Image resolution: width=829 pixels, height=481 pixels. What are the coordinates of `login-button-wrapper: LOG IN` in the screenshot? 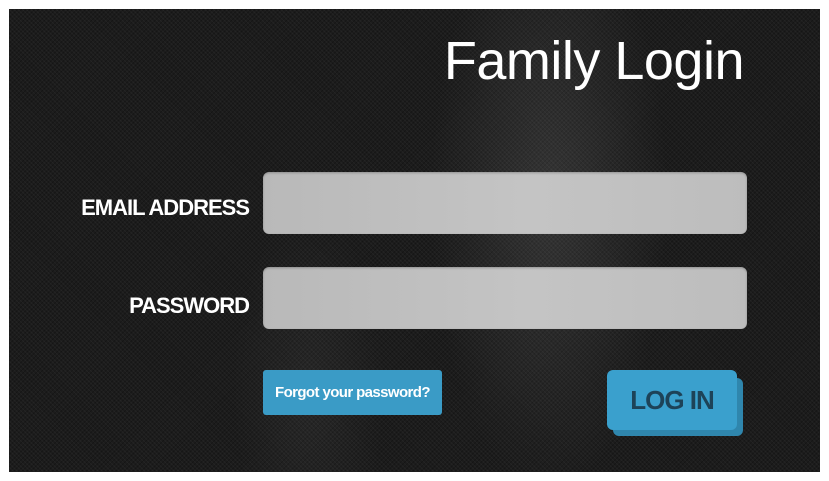 It's located at (677, 405).